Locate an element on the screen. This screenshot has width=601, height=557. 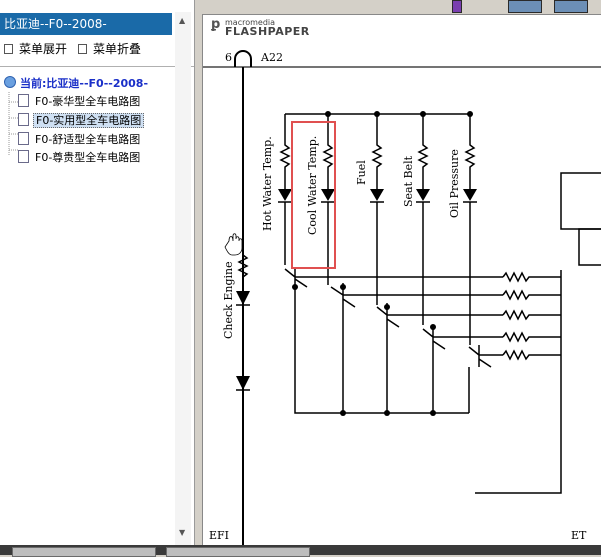
bottom-tab-left is located at coordinates (84, 552).